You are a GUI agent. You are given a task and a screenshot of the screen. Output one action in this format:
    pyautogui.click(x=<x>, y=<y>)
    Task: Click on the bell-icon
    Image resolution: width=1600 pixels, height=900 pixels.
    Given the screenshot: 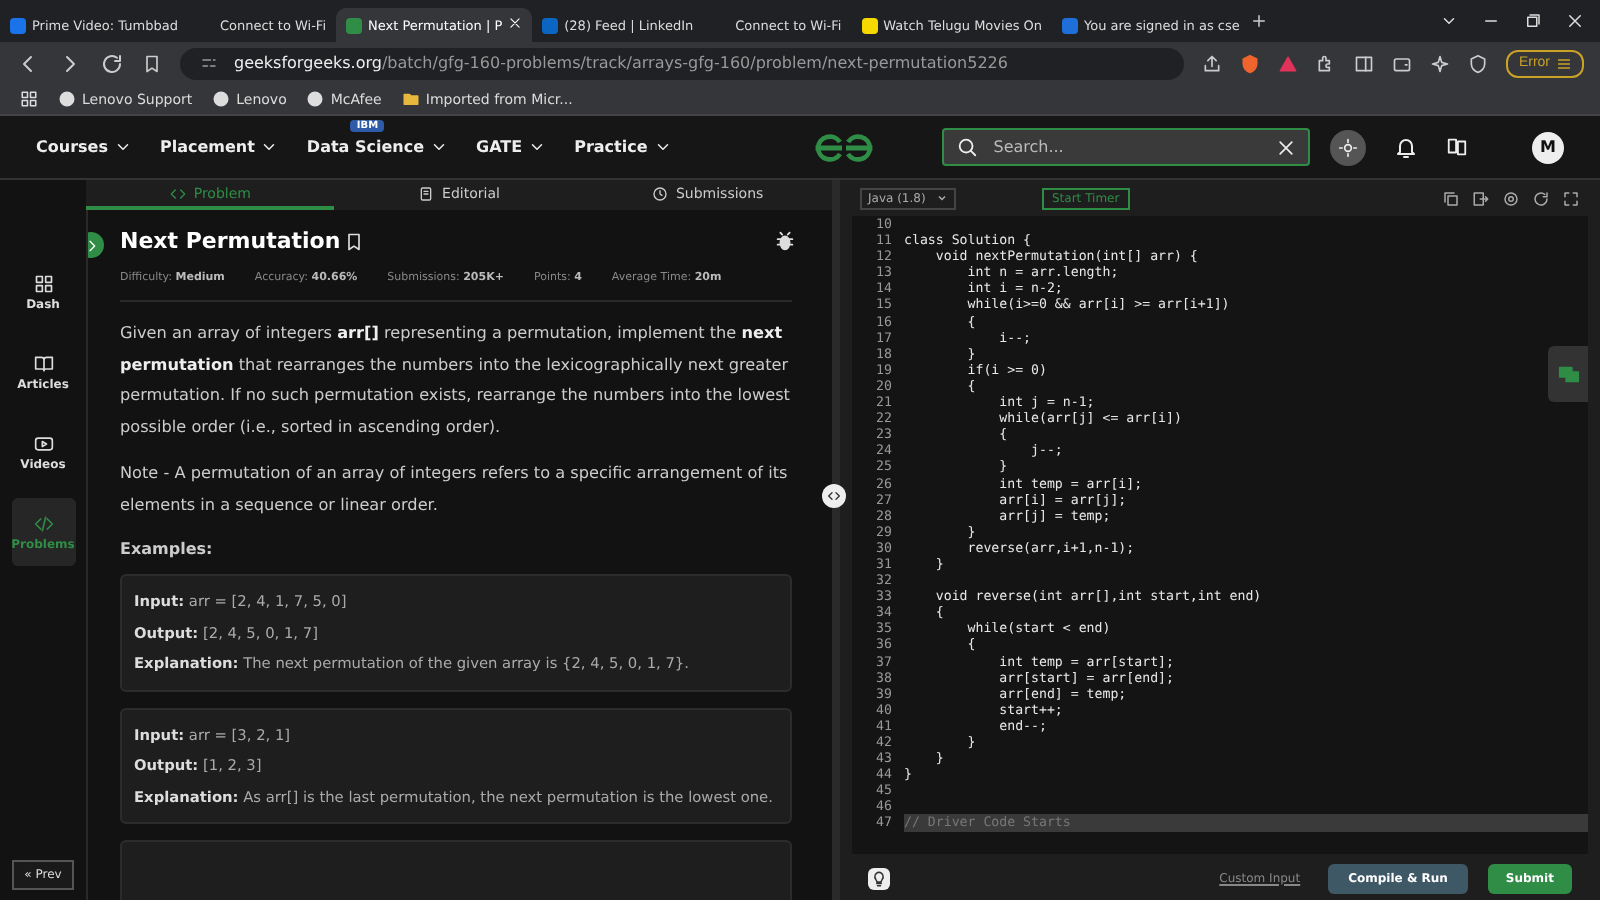 What is the action you would take?
    pyautogui.click(x=1406, y=147)
    